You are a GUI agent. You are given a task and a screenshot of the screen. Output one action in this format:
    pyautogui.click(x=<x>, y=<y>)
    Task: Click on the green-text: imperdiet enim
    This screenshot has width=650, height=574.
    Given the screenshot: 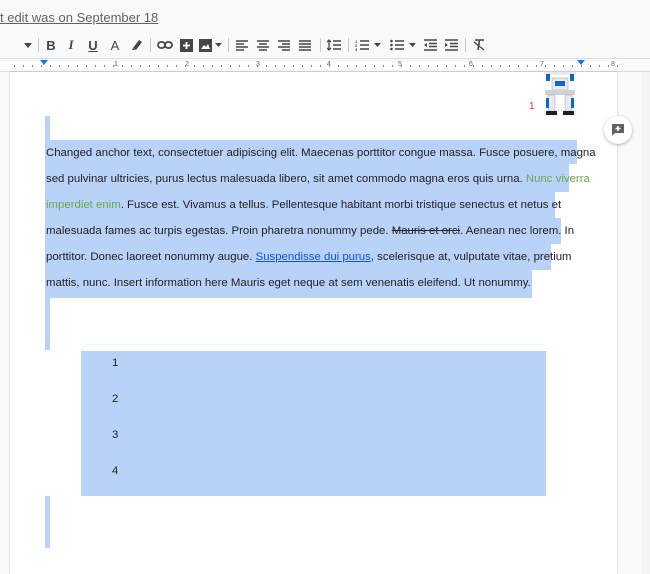 What is the action you would take?
    pyautogui.click(x=83, y=205)
    